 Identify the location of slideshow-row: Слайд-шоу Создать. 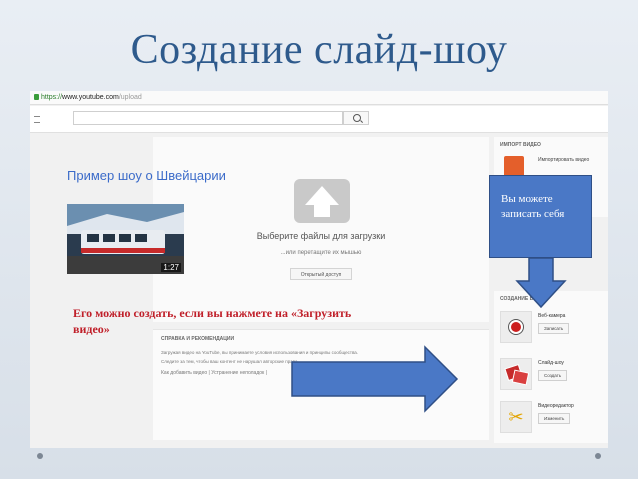
(554, 378).